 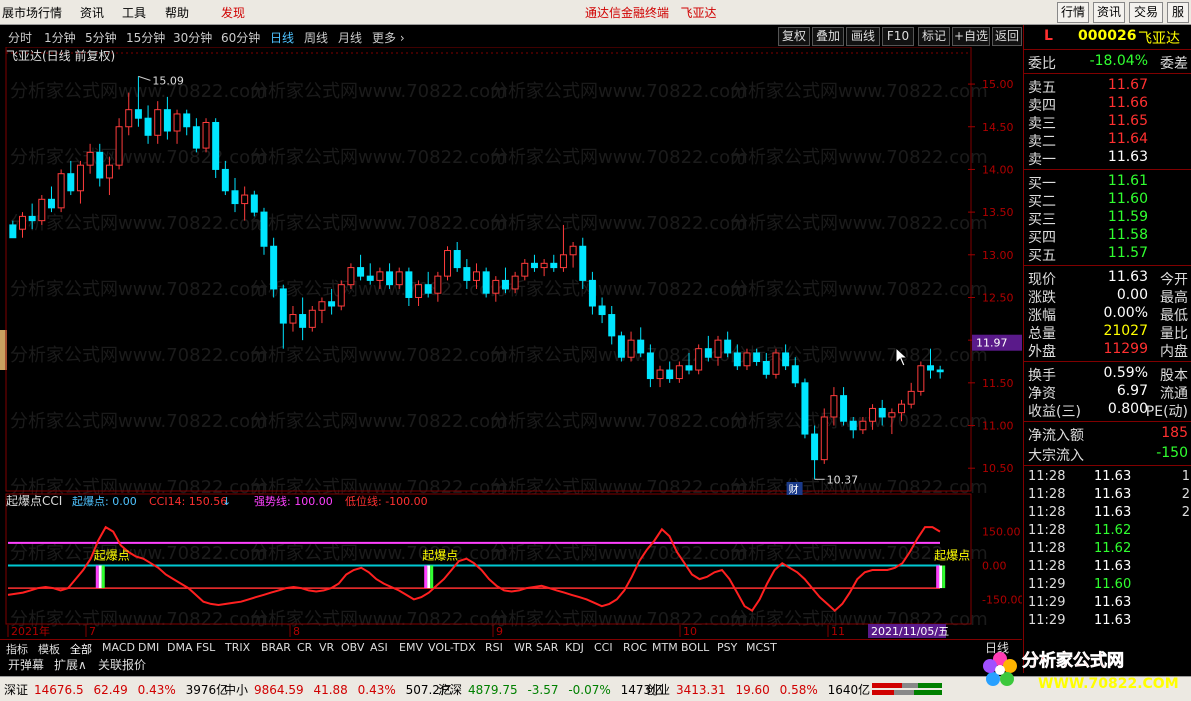 I want to click on danmu-toggle: 开弹幕, so click(x=26, y=664).